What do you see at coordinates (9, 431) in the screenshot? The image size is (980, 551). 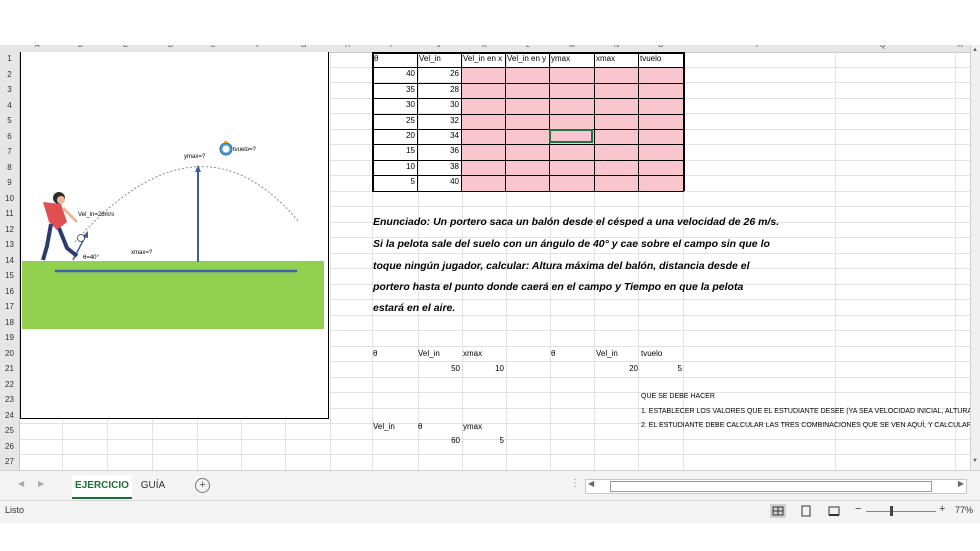 I see `row-header-25: 25` at bounding box center [9, 431].